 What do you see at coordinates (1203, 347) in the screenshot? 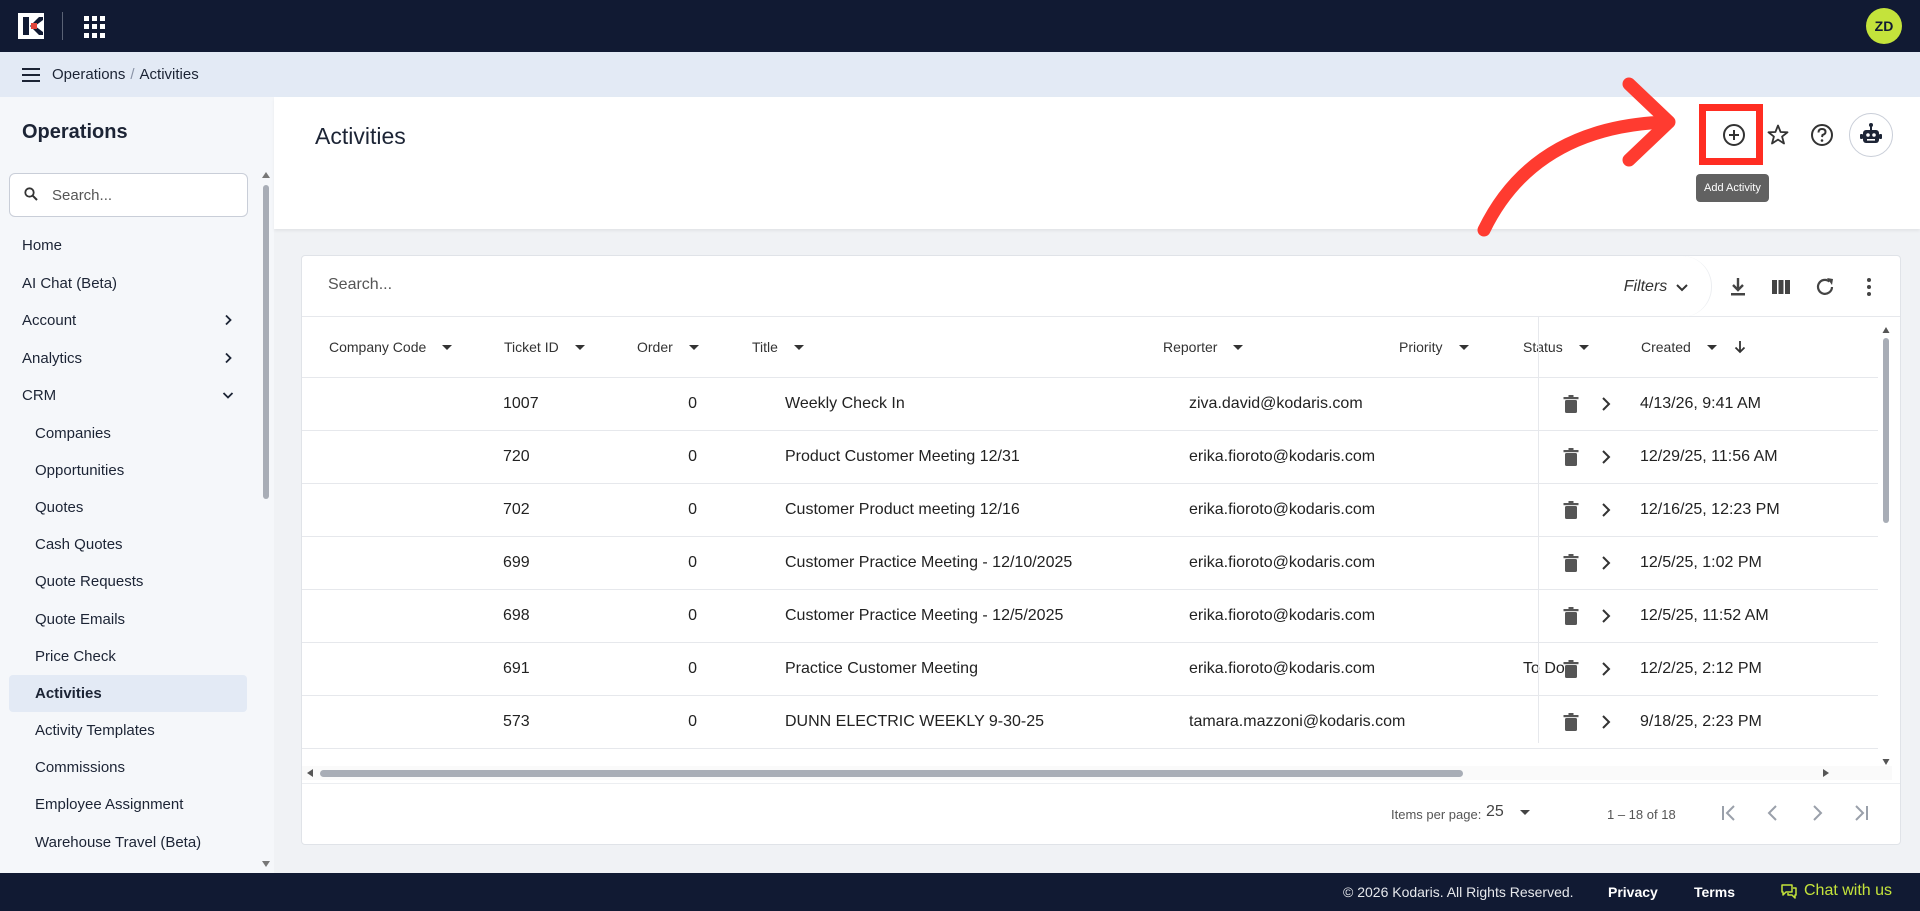
I see `col-reporter: Reporter` at bounding box center [1203, 347].